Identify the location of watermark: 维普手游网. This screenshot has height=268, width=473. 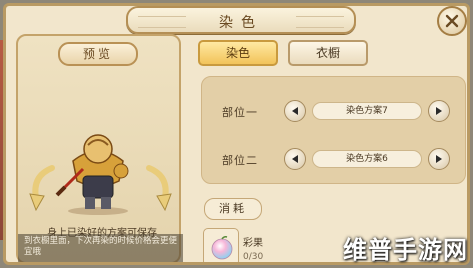
(405, 250).